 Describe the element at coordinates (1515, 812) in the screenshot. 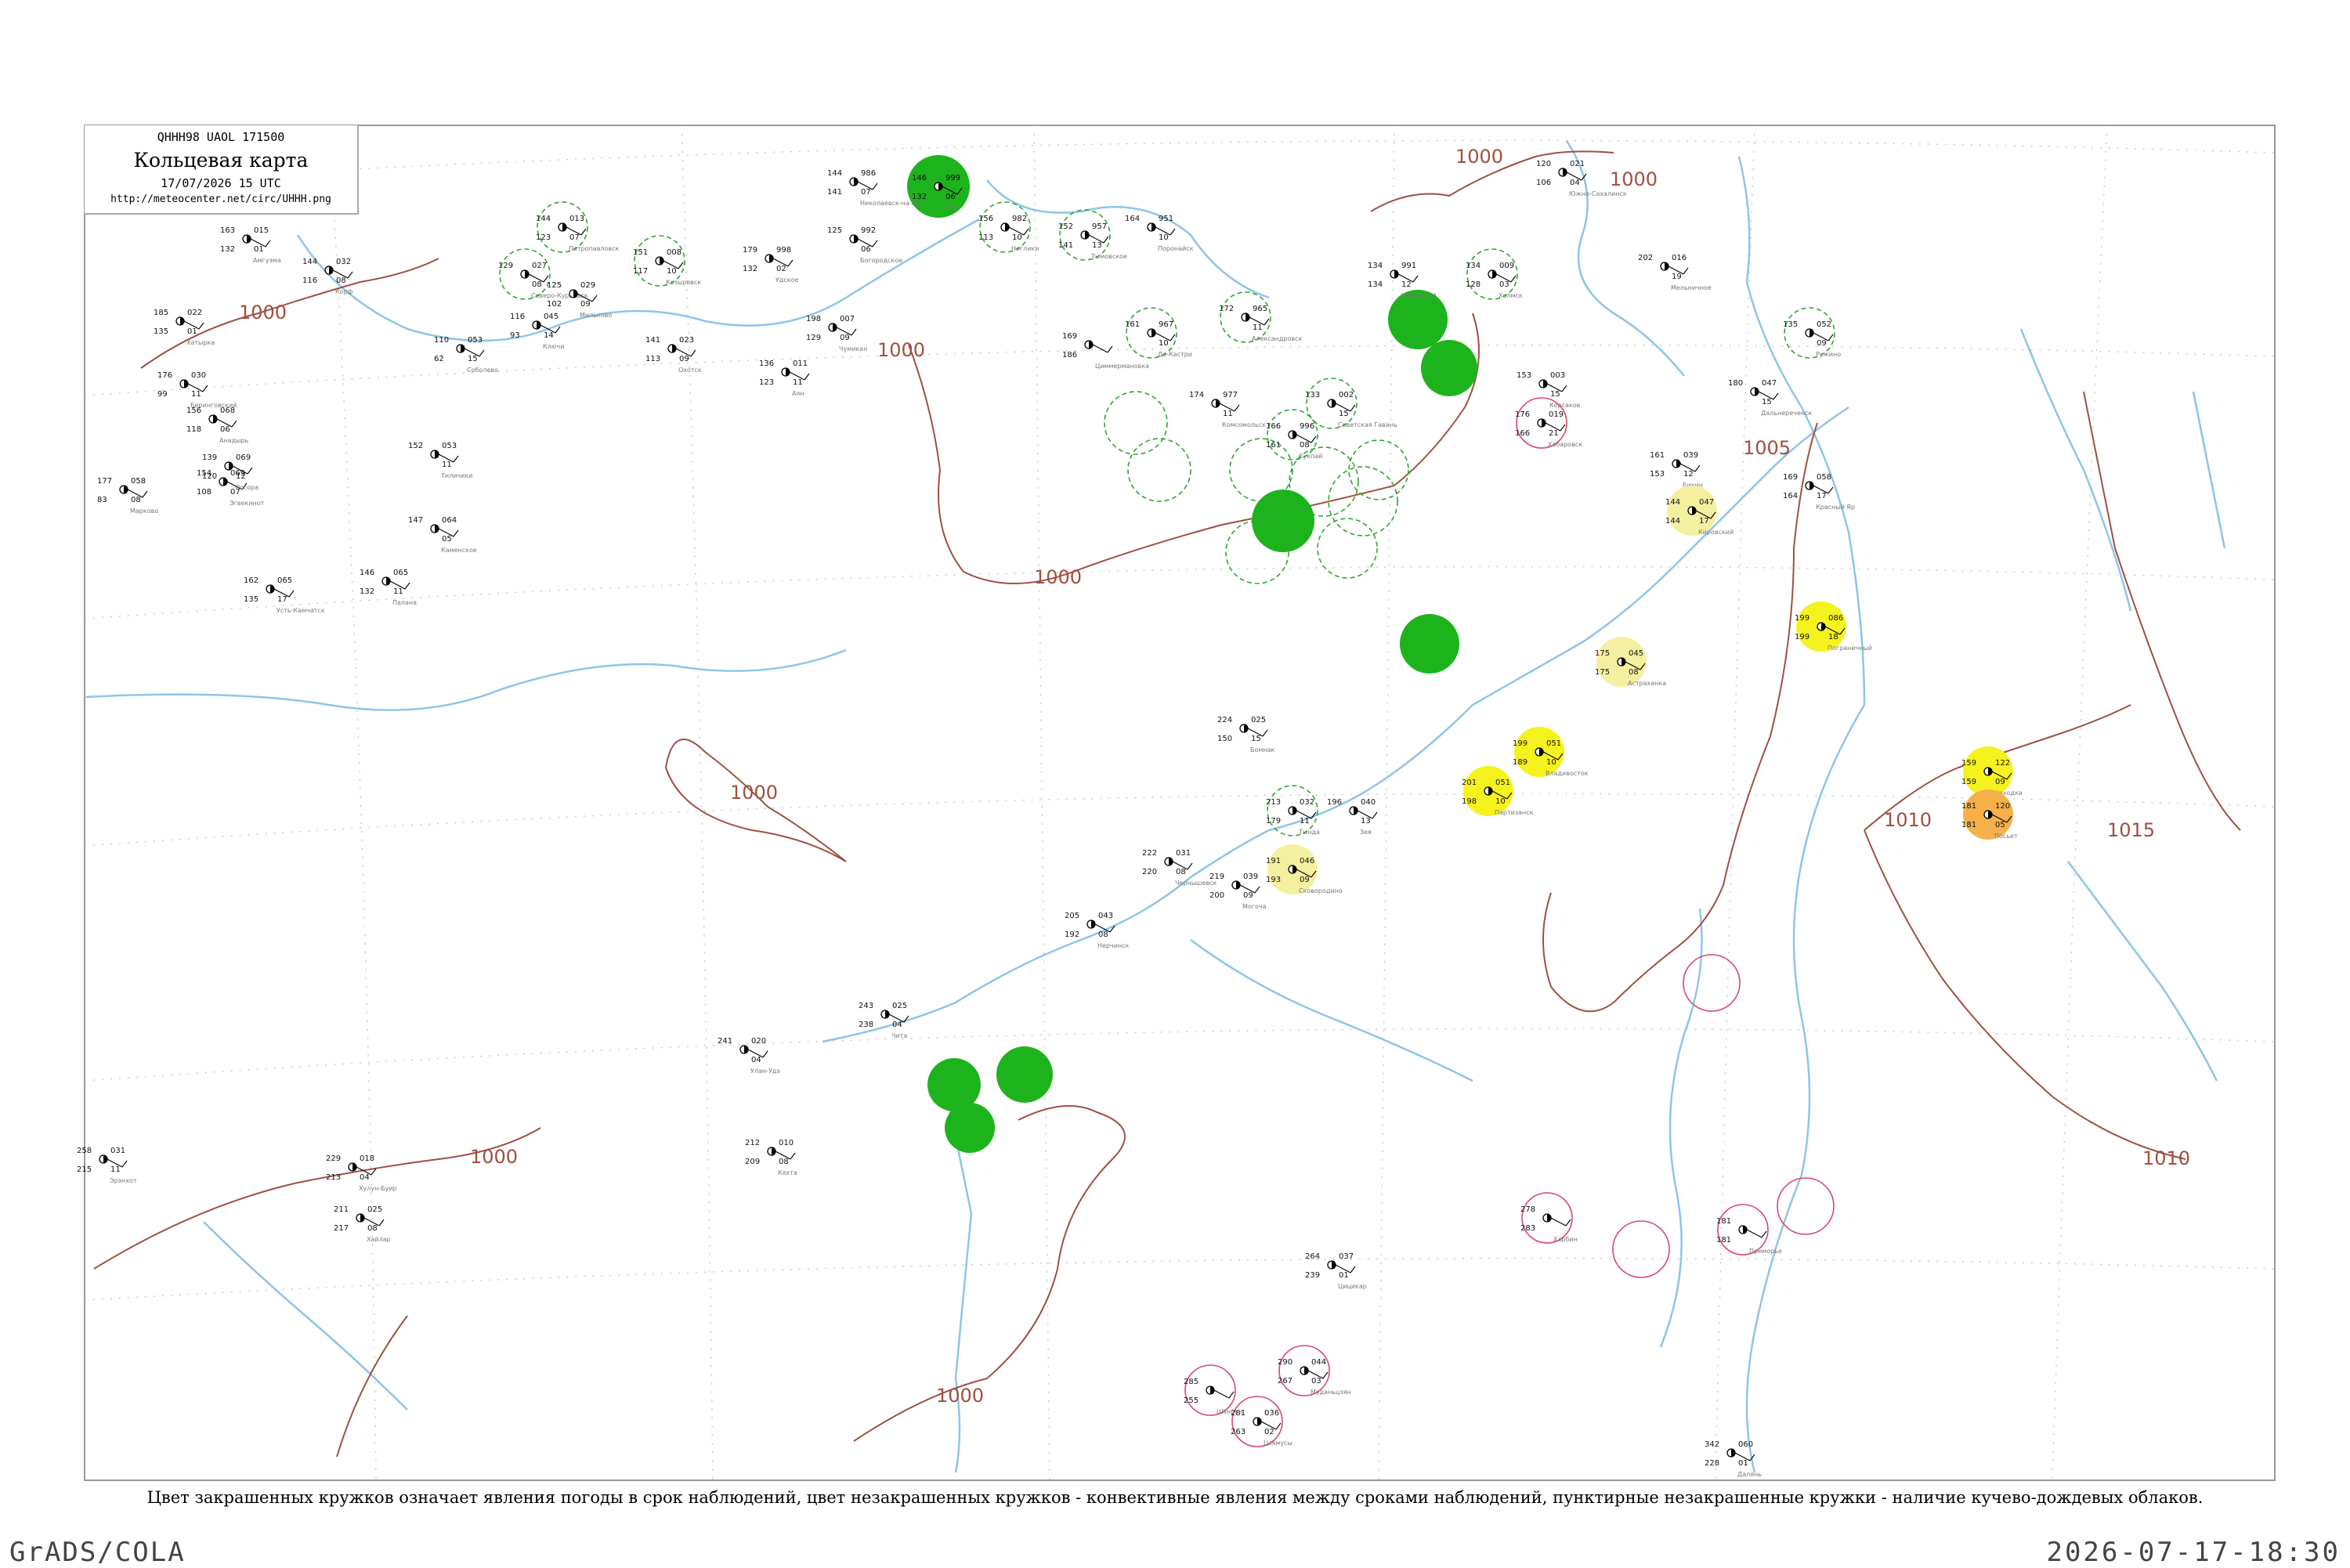

I see `station-name: Партизанск` at that location.